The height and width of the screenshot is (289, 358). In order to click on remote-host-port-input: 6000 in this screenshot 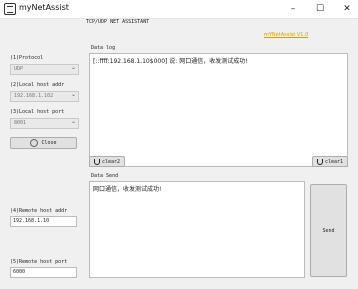, I will do `click(43, 272)`.